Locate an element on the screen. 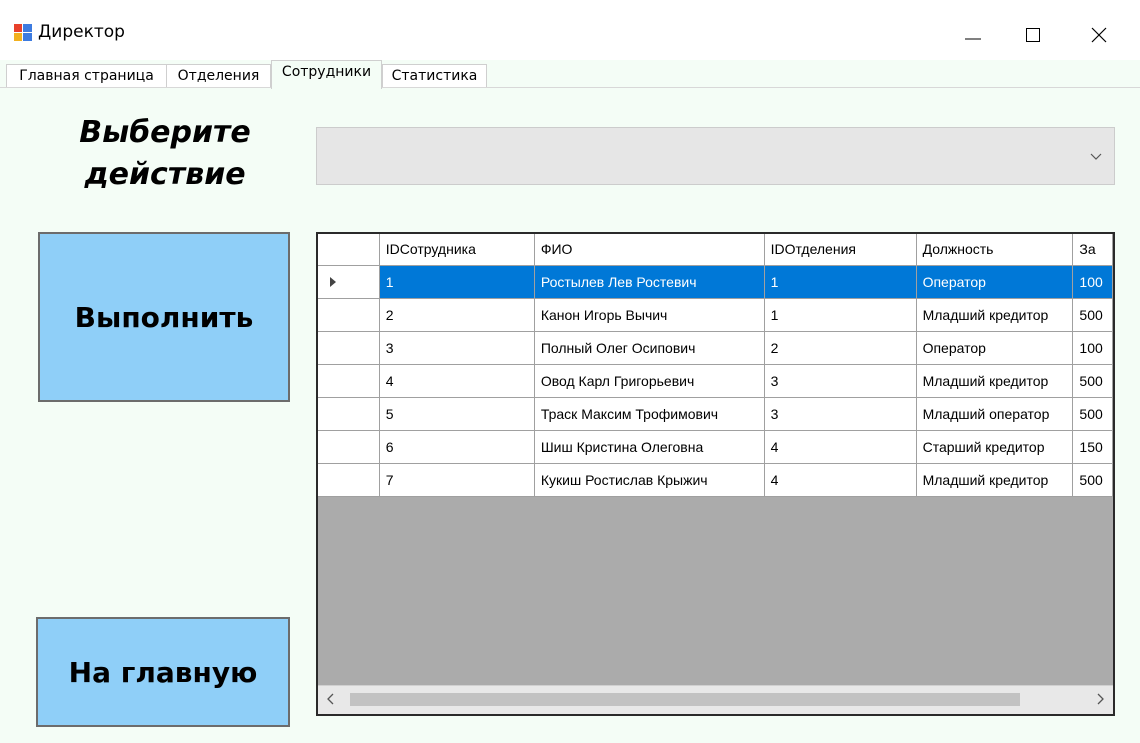 The width and height of the screenshot is (1140, 743). current-row-icon is located at coordinates (333, 281).